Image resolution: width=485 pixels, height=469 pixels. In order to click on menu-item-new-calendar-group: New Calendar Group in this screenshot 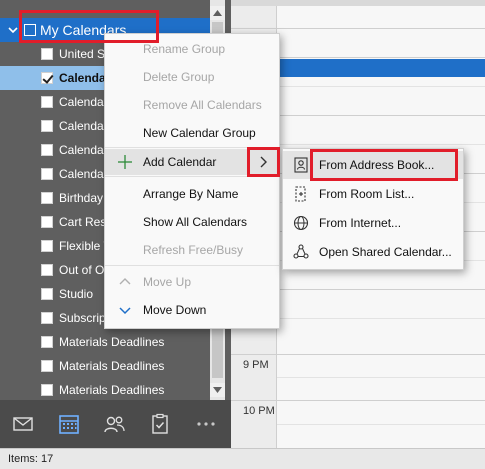, I will do `click(192, 133)`.